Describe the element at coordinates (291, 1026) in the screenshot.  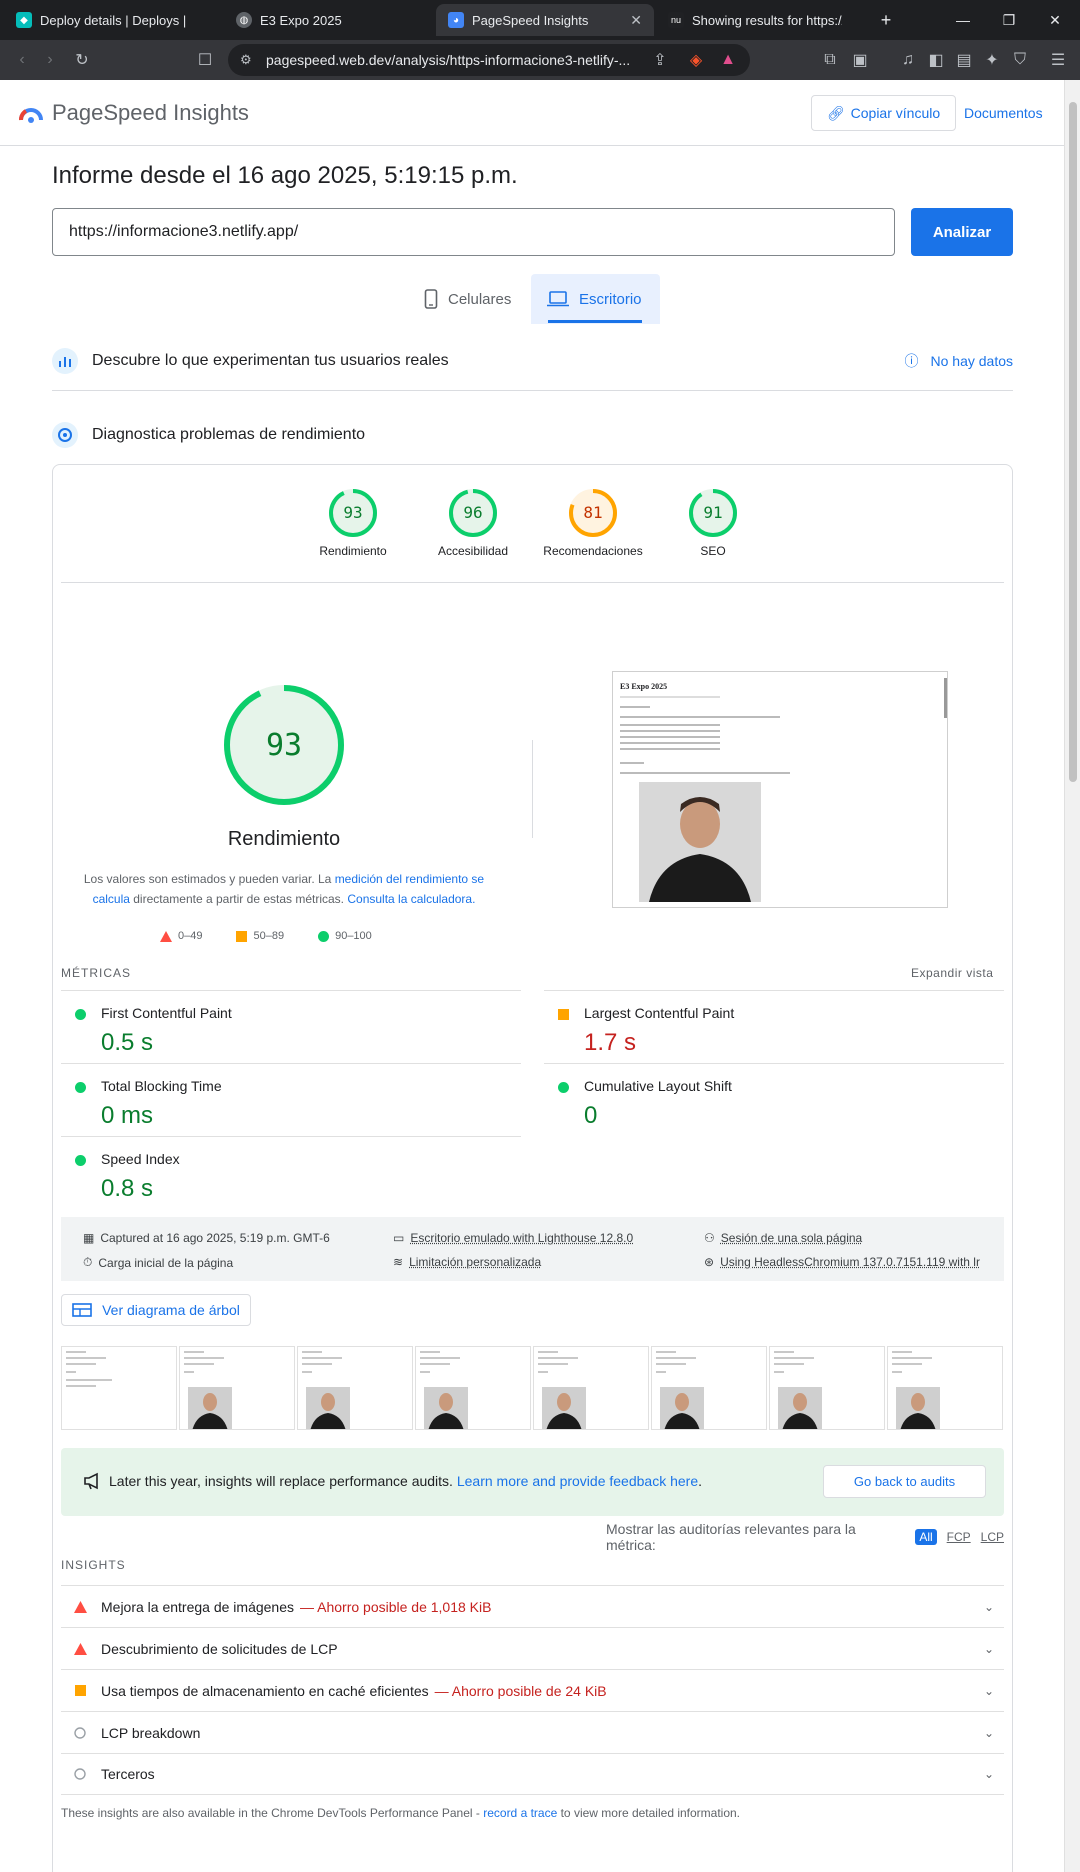
I see `metric-fcp: First Contentful Paint 0.5 s` at that location.